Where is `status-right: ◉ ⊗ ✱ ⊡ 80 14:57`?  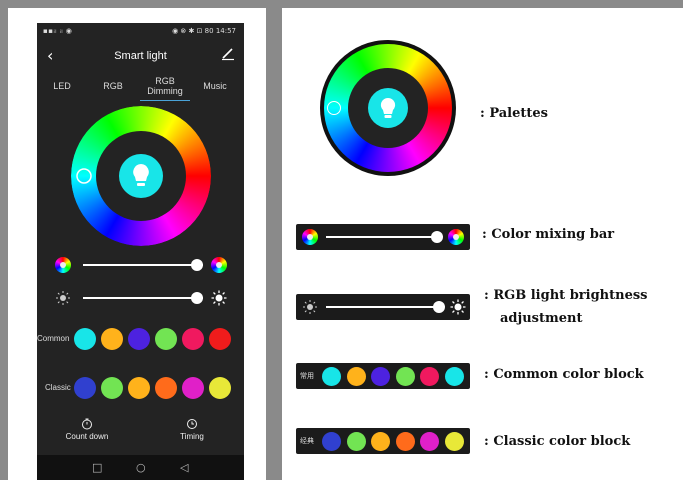
status-right: ◉ ⊗ ✱ ⊡ 80 14:57 is located at coordinates (204, 31).